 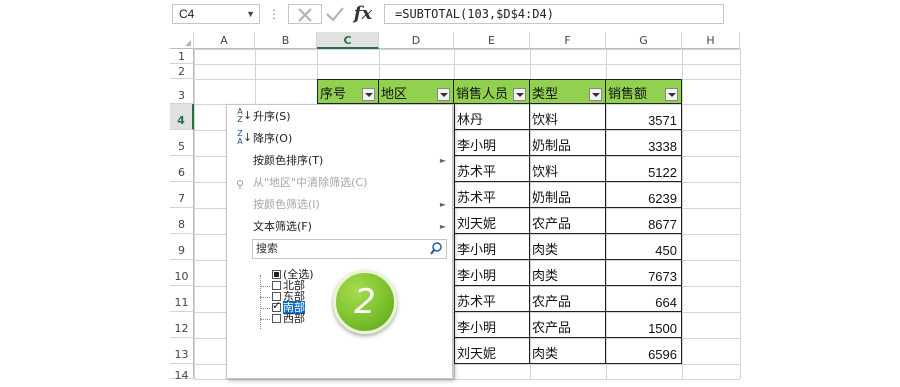 What do you see at coordinates (310, 182) in the screenshot?
I see `filter-menu-item-label: 从"地区"中清除筛选(C)` at bounding box center [310, 182].